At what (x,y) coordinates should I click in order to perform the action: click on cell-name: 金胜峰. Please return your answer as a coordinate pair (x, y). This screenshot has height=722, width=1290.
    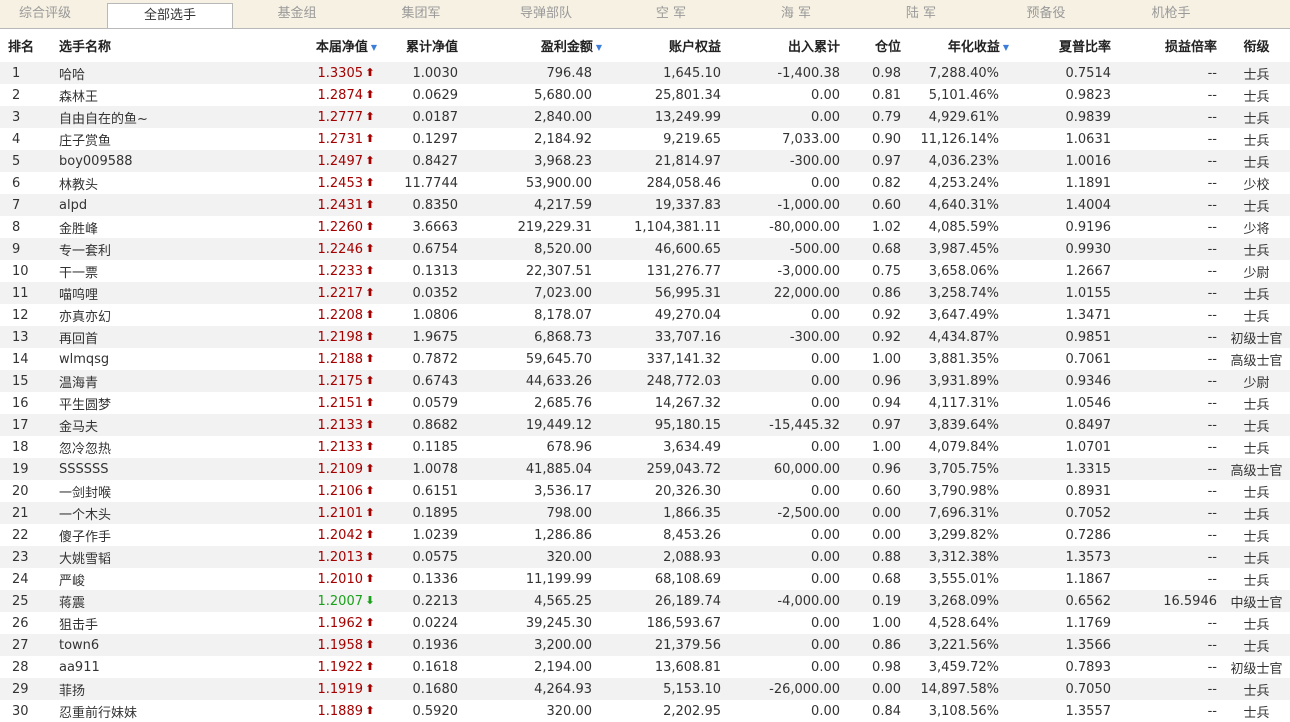
    Looking at the image, I should click on (135, 227).